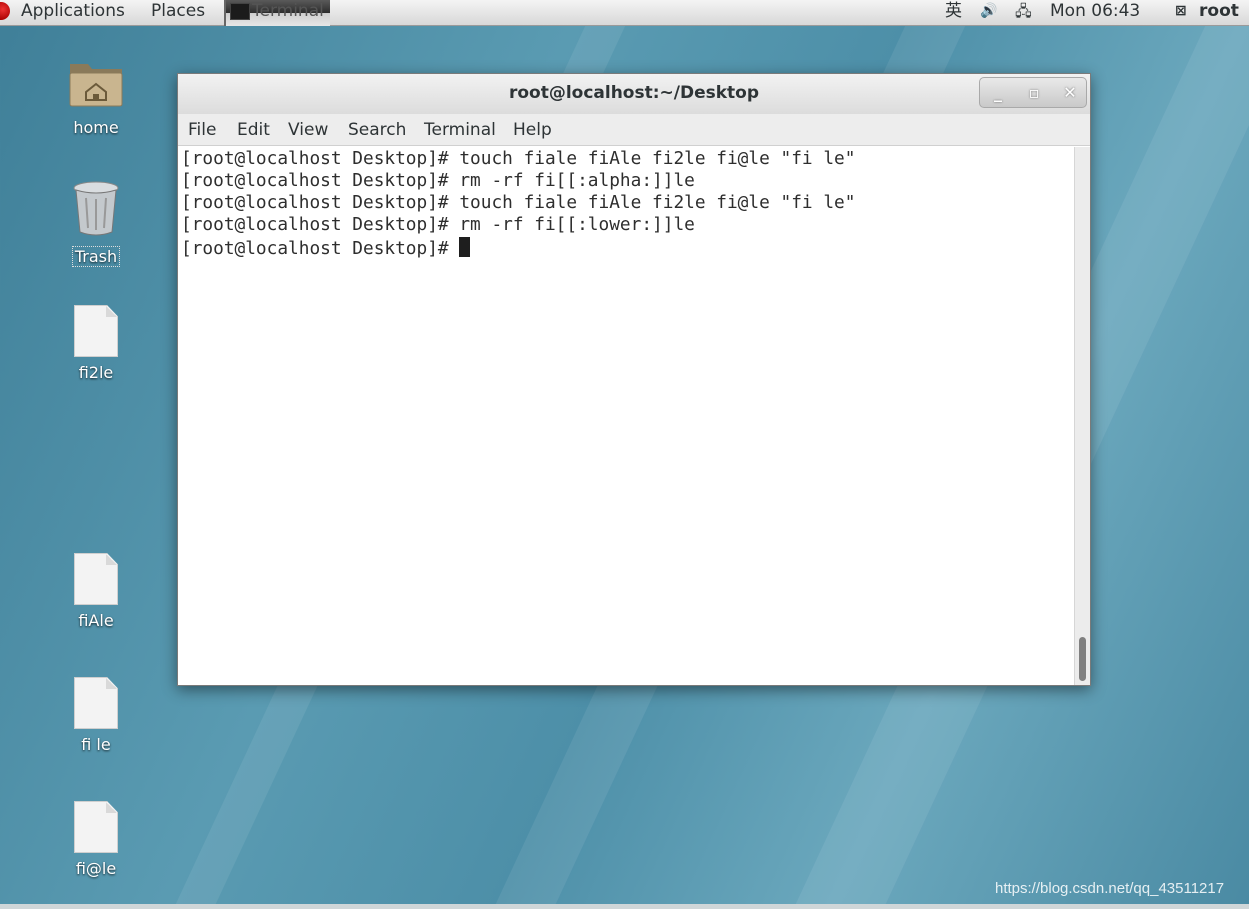  I want to click on scrollbar-thumb, so click(1082, 659).